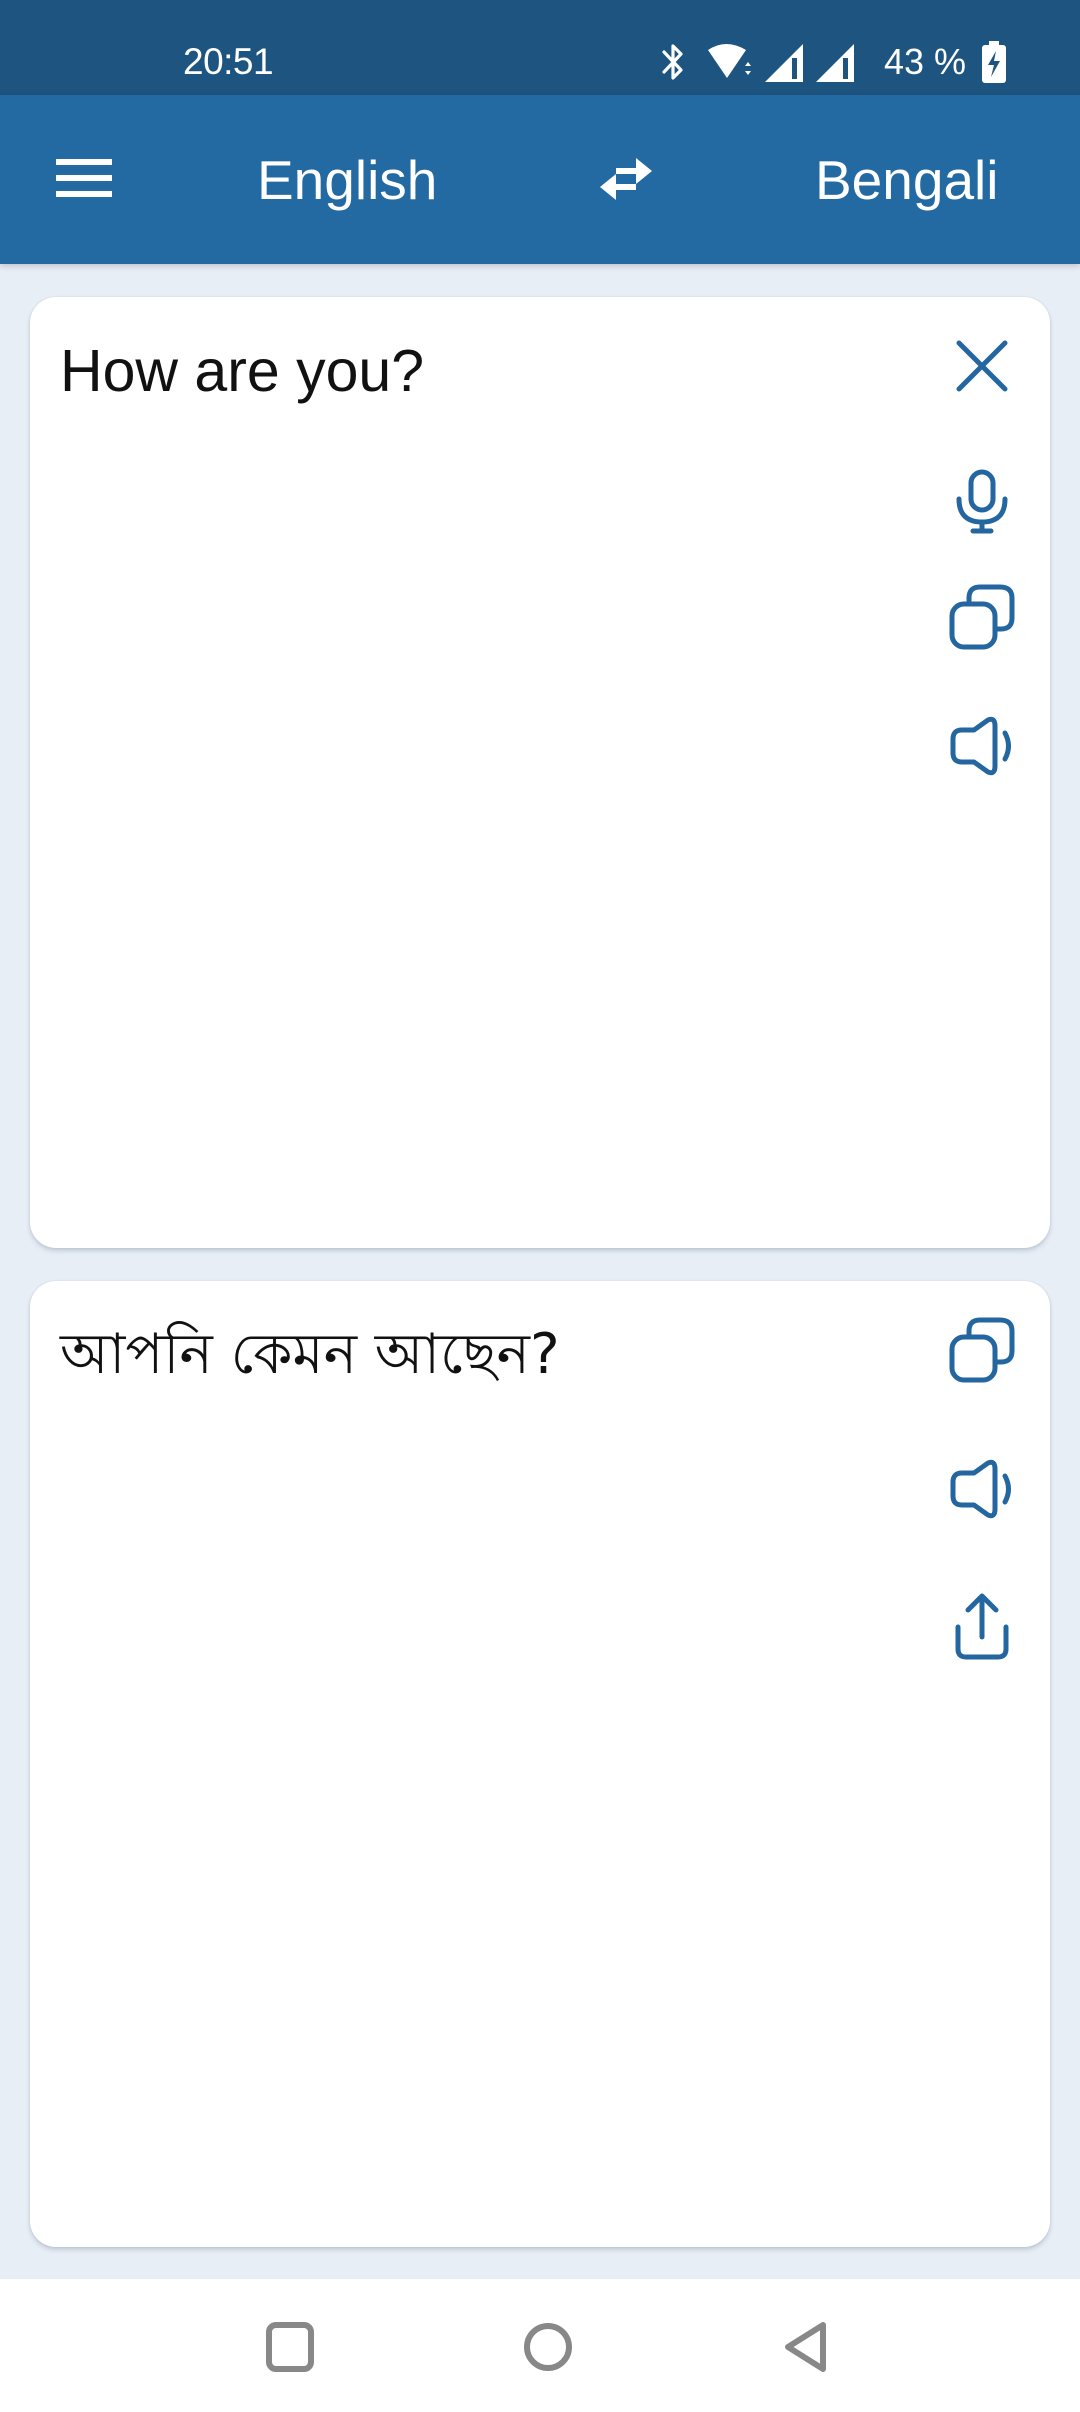  I want to click on recents-square-icon, so click(290, 2349).